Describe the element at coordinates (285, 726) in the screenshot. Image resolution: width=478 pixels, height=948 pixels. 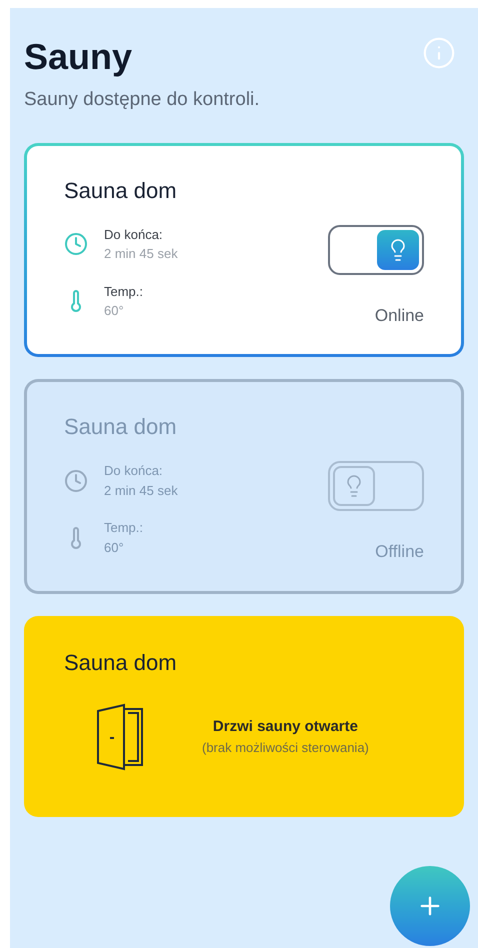
I see `door-open-message: Drzwi sauny otwarte` at that location.